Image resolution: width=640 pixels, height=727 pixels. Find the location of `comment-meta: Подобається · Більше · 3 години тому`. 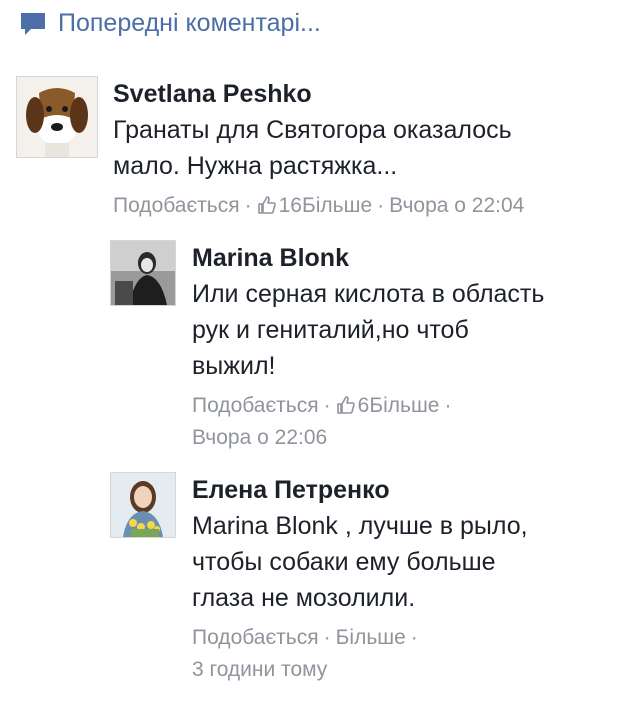

comment-meta: Подобається · Більше · 3 години тому is located at coordinates (305, 653).